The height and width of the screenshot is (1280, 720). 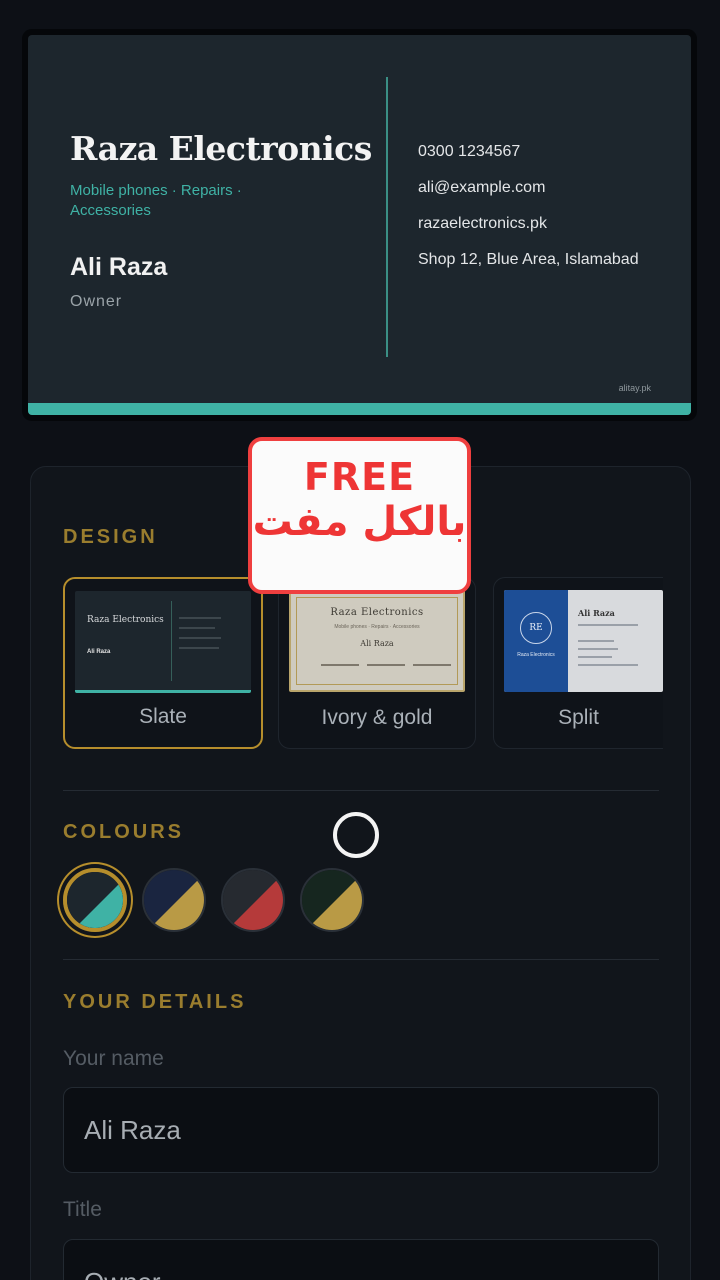 What do you see at coordinates (536, 628) in the screenshot?
I see `thumb-initials: RE` at bounding box center [536, 628].